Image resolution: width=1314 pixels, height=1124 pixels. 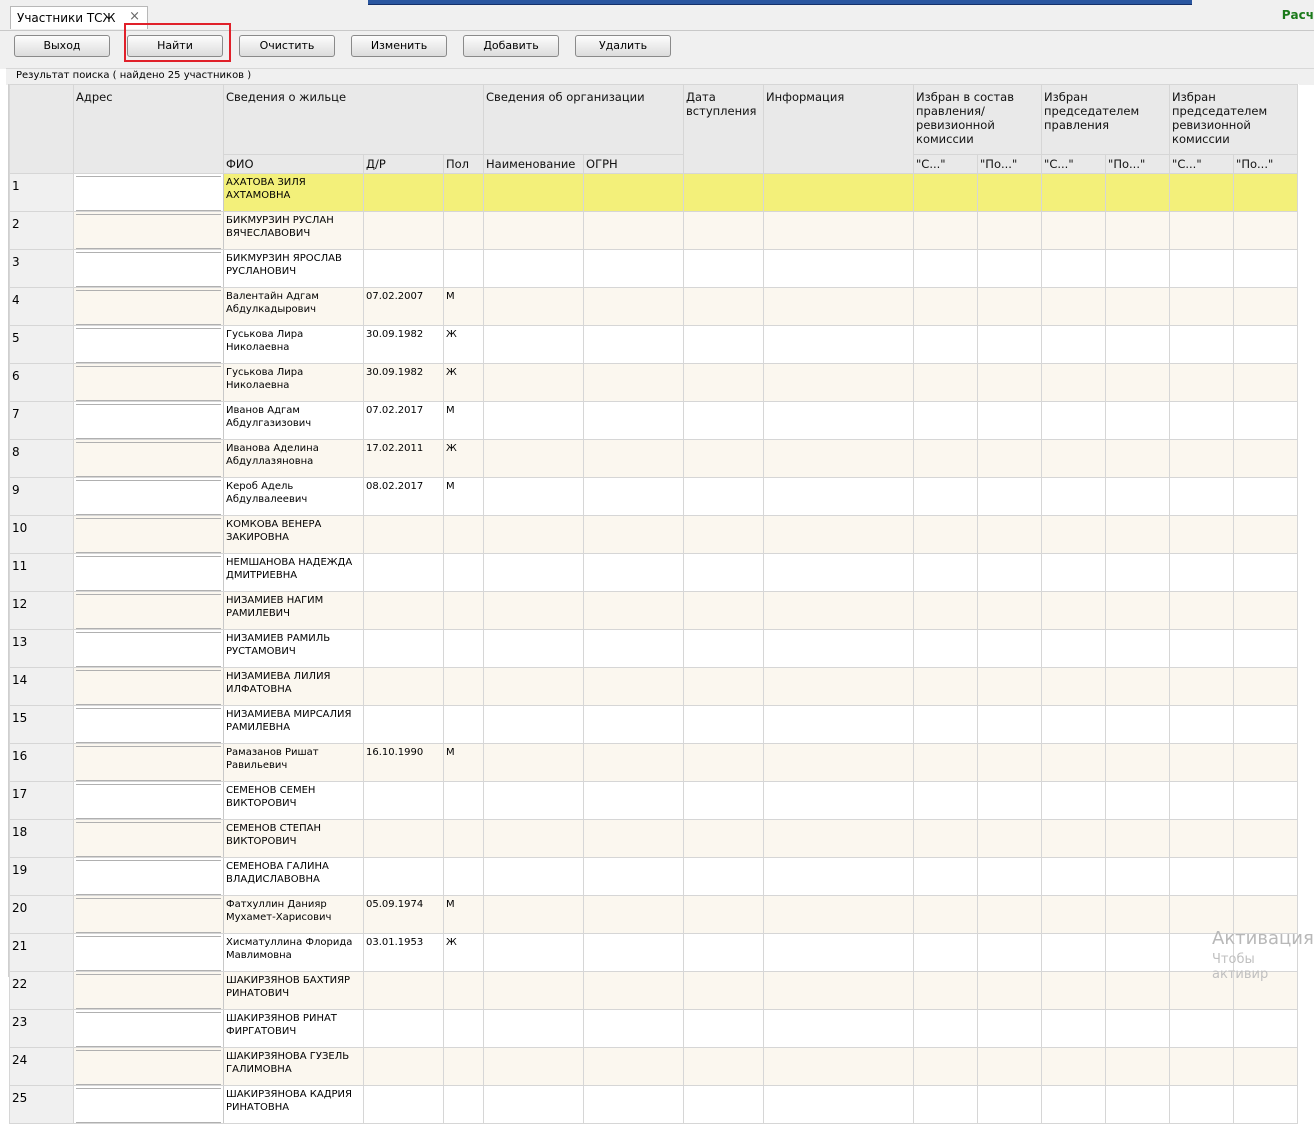 What do you see at coordinates (403, 344) in the screenshot?
I see `cell-dob: 30.09.1982` at bounding box center [403, 344].